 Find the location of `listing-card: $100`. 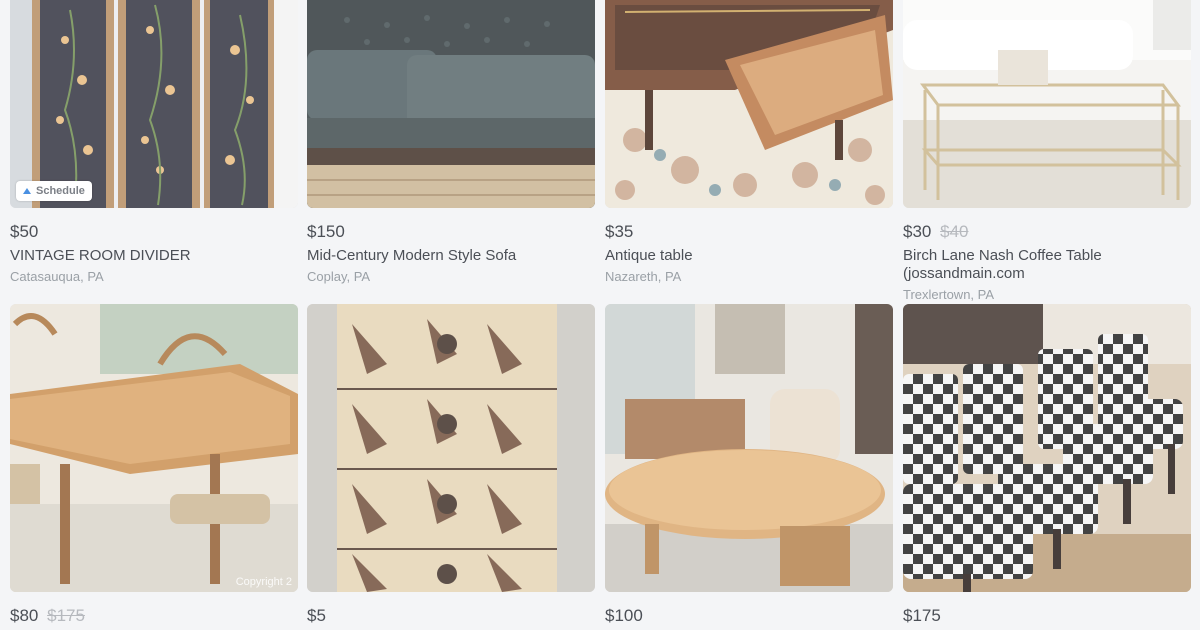

listing-card: $100 is located at coordinates (749, 465).